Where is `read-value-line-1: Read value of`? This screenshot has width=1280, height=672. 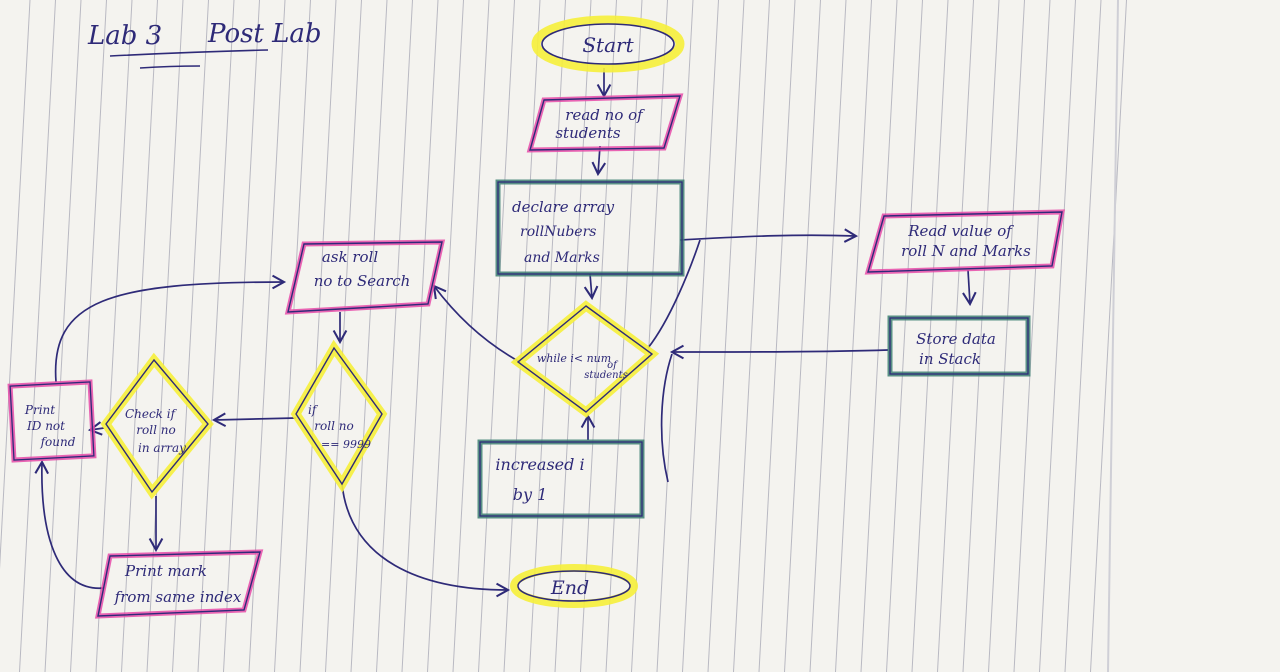 read-value-line-1: Read value of is located at coordinates (960, 231).